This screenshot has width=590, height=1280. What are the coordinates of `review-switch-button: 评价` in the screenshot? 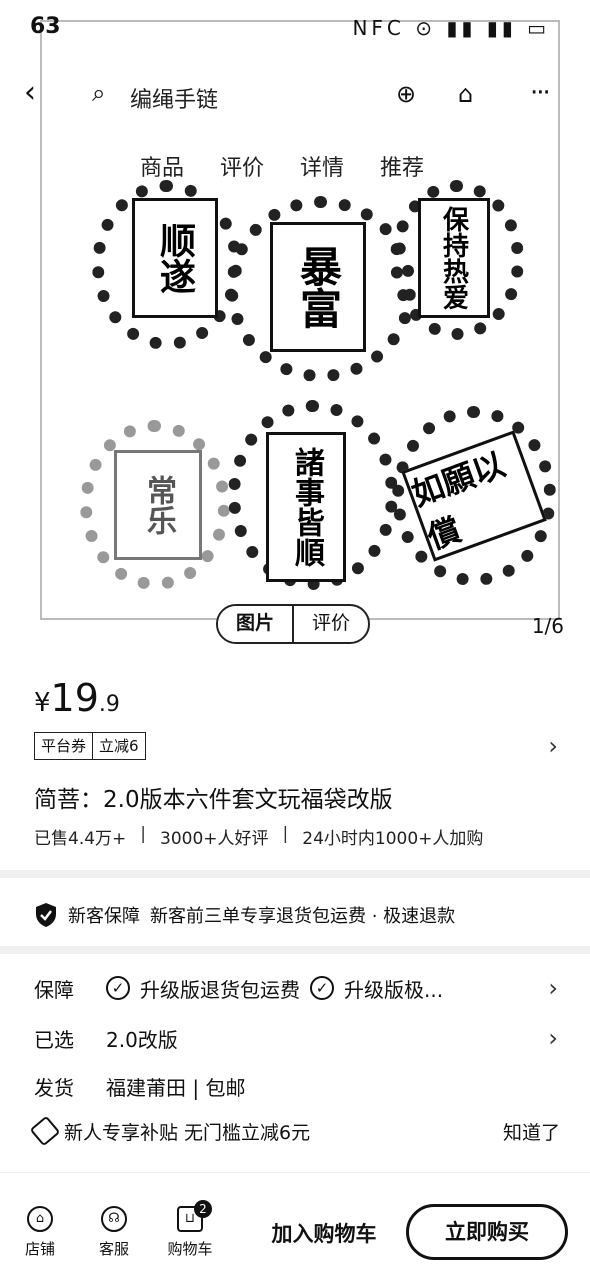 It's located at (331, 624).